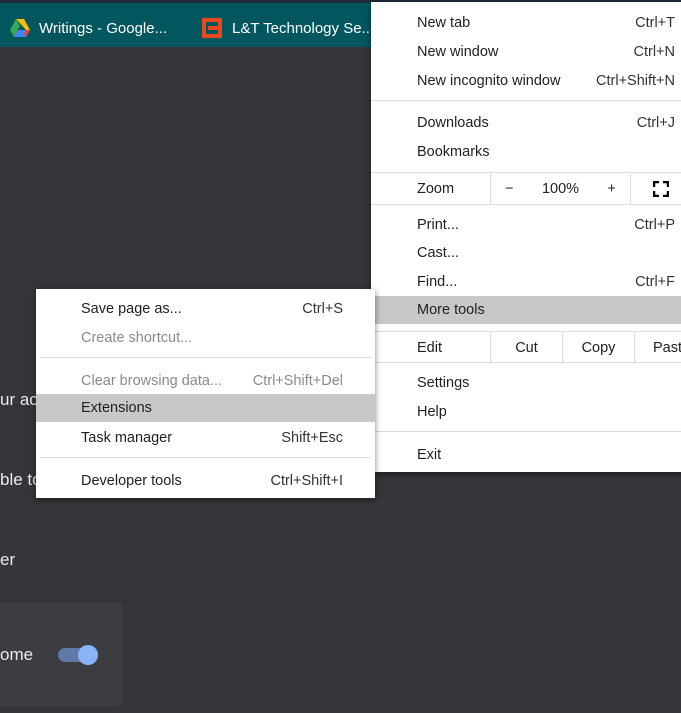 The height and width of the screenshot is (713, 681). Describe the element at coordinates (116, 408) in the screenshot. I see `label: Extensions` at that location.